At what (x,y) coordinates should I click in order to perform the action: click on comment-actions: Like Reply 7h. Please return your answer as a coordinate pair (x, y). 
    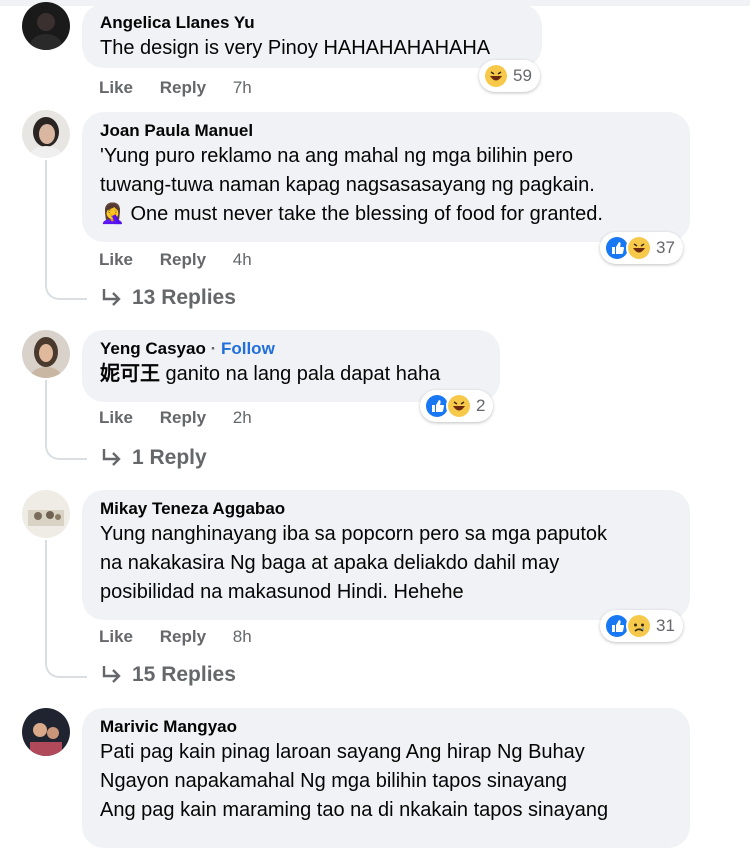
    Looking at the image, I should click on (186, 88).